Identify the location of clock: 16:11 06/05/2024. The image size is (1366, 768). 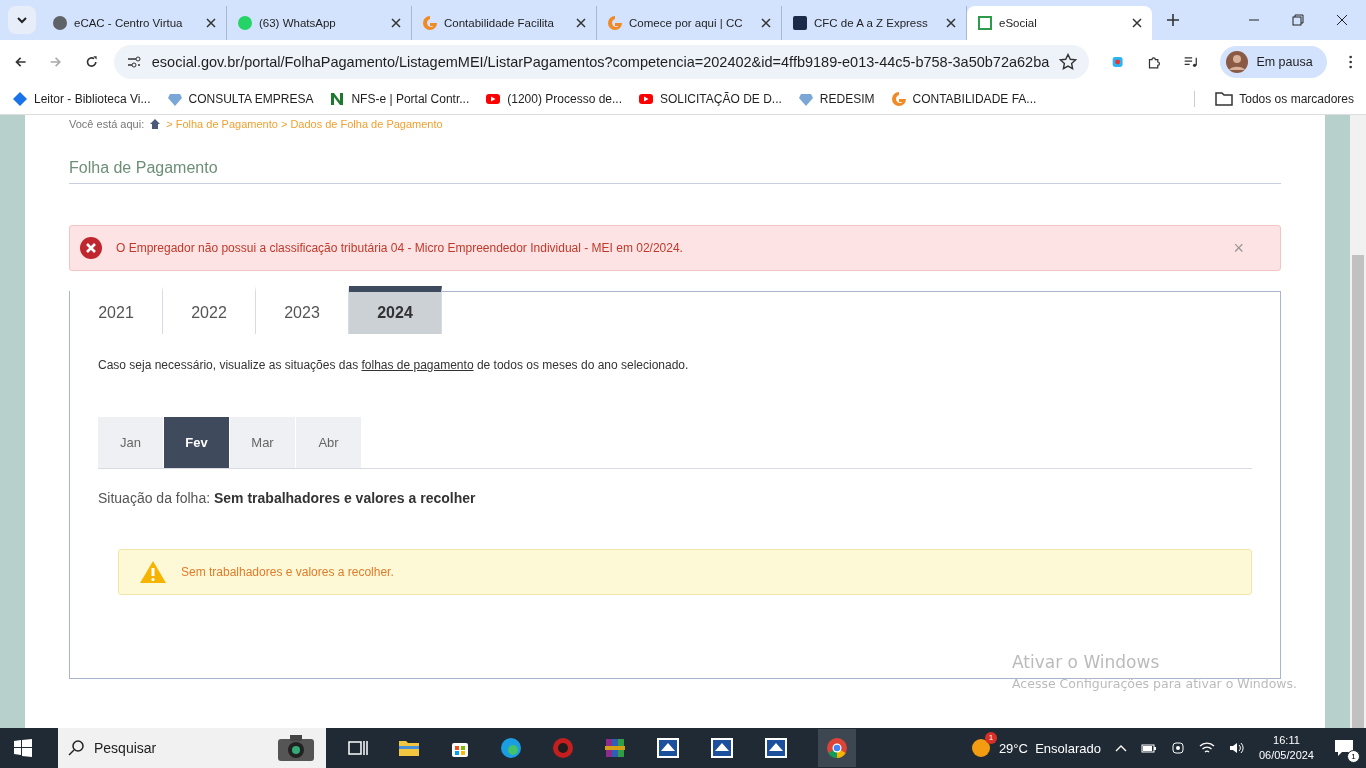
(1286, 748).